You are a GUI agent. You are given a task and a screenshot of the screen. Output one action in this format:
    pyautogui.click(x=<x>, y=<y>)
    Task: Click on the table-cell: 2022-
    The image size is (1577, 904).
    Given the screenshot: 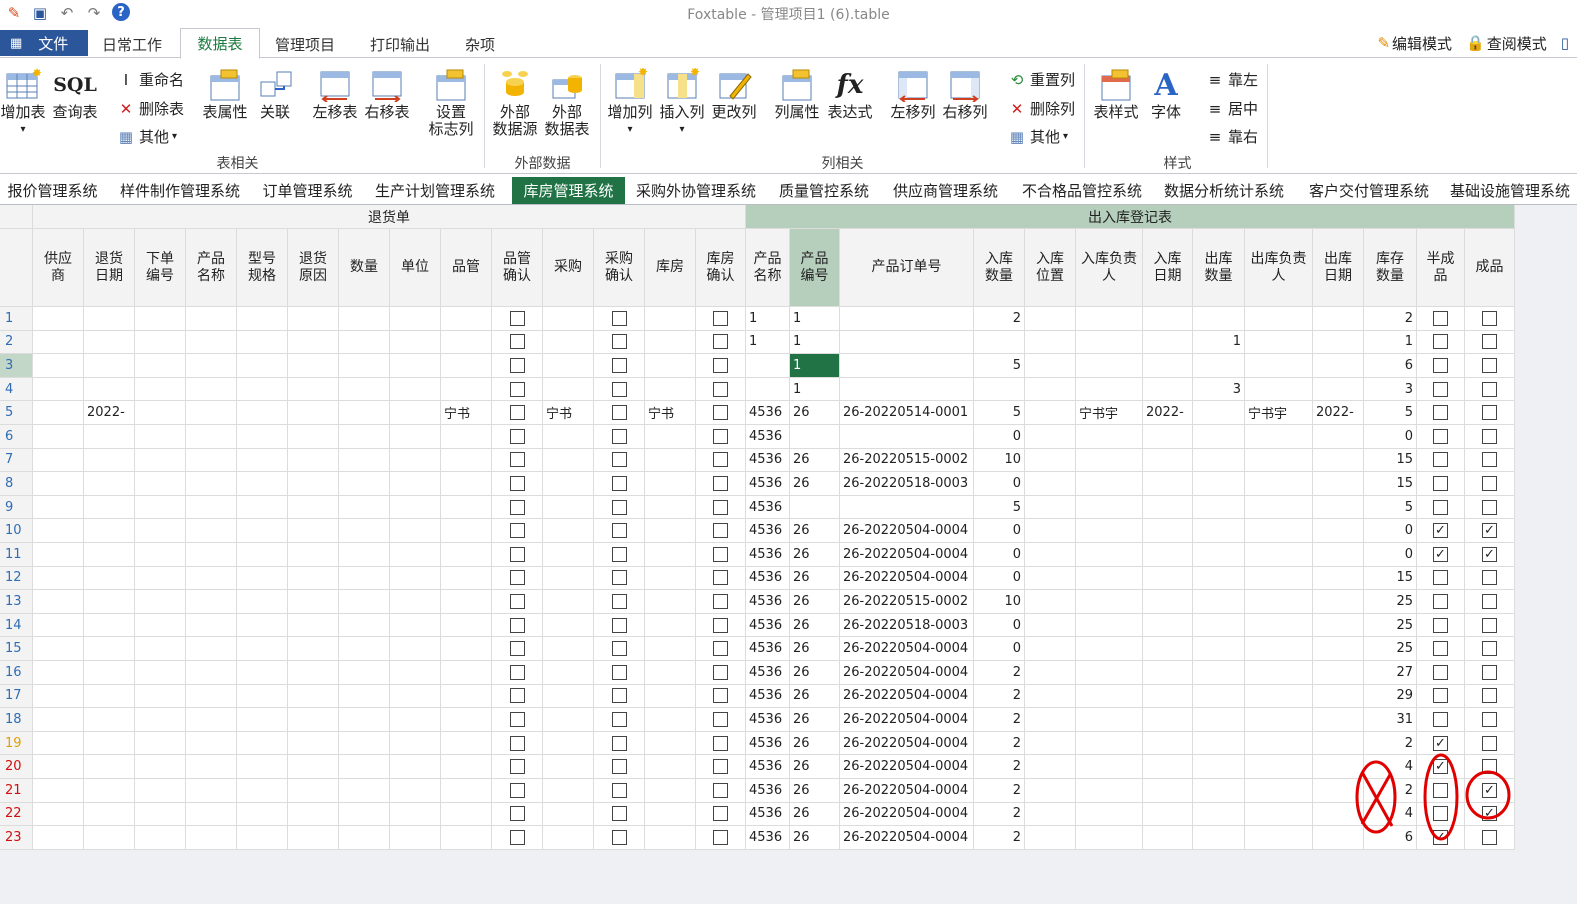 What is the action you would take?
    pyautogui.click(x=1338, y=413)
    